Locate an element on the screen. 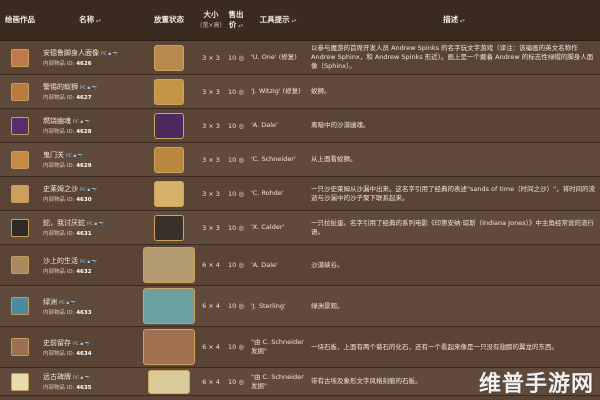 The width and height of the screenshot is (600, 400). tooltip-cell: 'C. Rohde' is located at coordinates (278, 193).